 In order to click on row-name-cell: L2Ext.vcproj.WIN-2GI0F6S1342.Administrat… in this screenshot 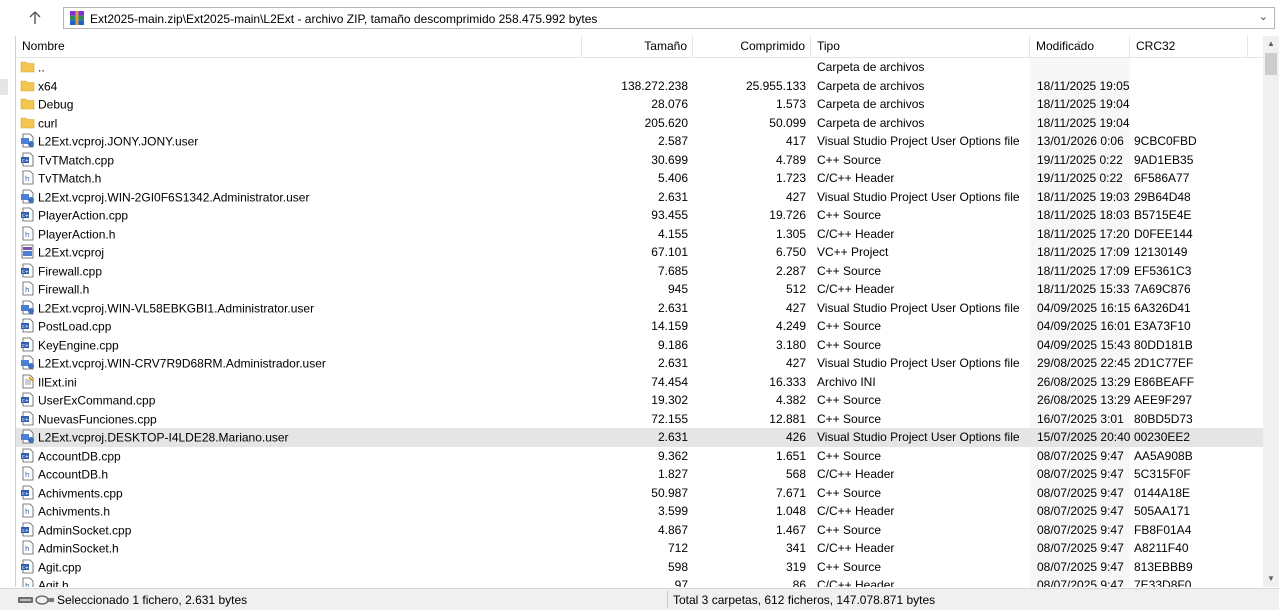, I will do `click(300, 197)`.